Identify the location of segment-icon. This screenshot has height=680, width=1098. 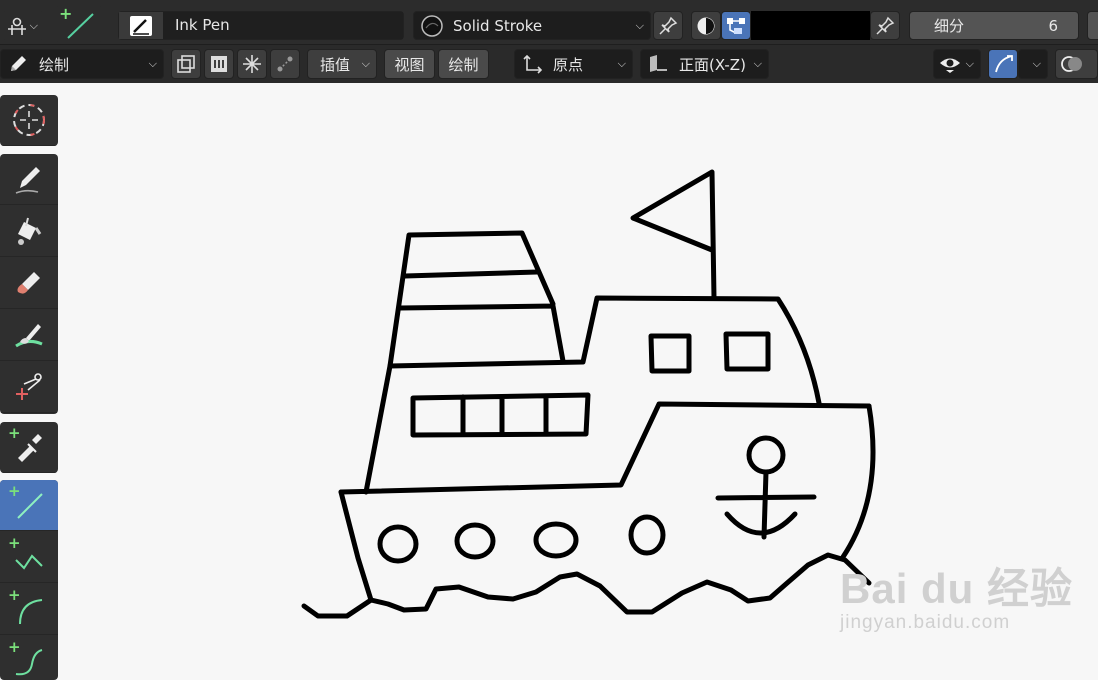
(285, 64).